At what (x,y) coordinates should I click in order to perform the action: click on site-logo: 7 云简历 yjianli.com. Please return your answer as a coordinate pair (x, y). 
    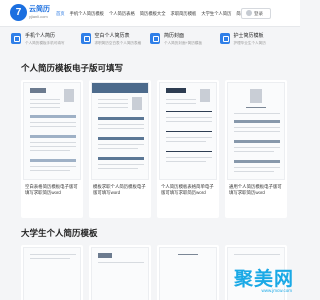
    Looking at the image, I should click on (34, 13).